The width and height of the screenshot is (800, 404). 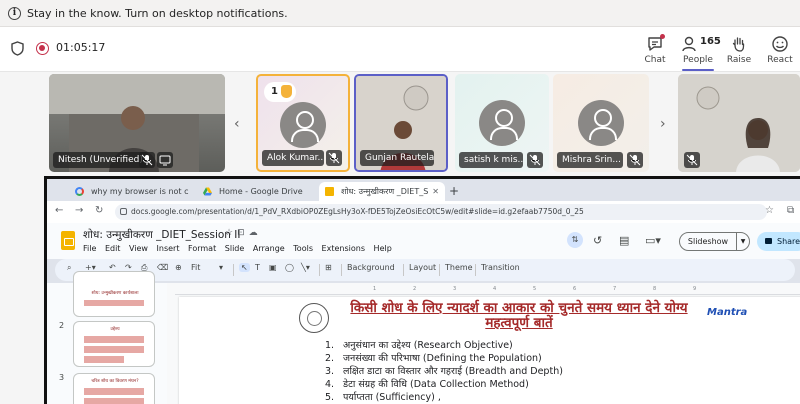 What do you see at coordinates (653, 240) in the screenshot?
I see `video-call-icon: ▭▾` at bounding box center [653, 240].